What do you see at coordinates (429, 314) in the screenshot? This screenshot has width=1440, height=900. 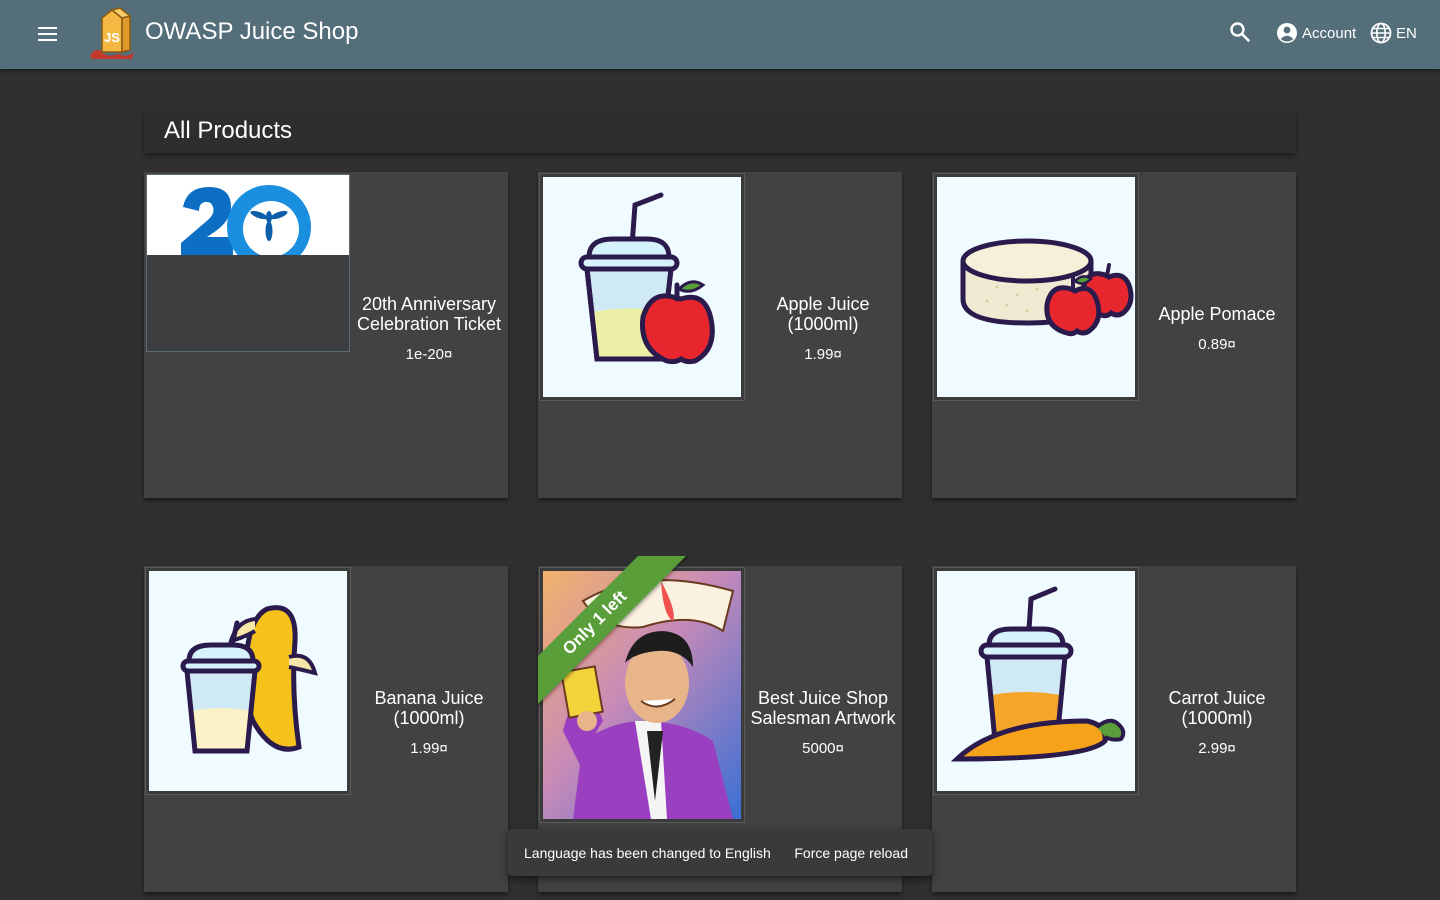 I see `product-name: 20th Anniversary Celebration Ticket` at bounding box center [429, 314].